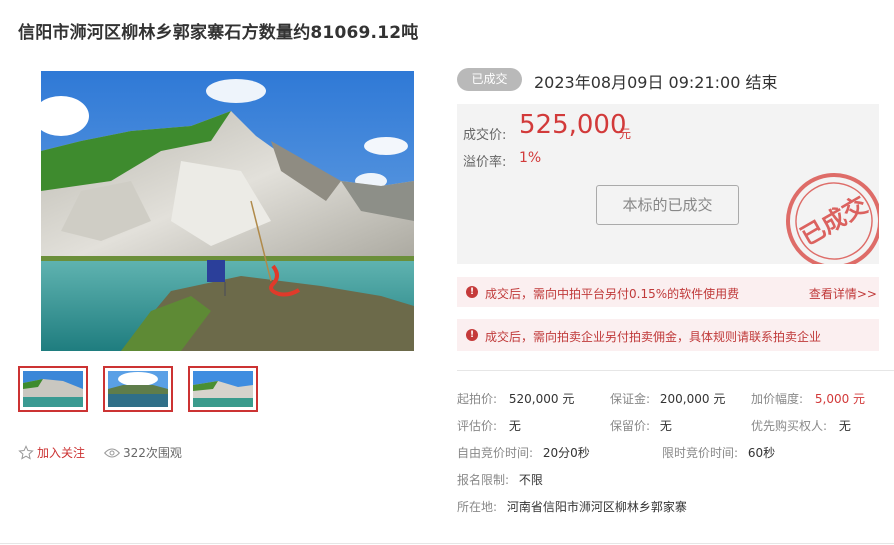 This screenshot has height=545, width=894. I want to click on deal-price-label: 成交价:, so click(485, 135).